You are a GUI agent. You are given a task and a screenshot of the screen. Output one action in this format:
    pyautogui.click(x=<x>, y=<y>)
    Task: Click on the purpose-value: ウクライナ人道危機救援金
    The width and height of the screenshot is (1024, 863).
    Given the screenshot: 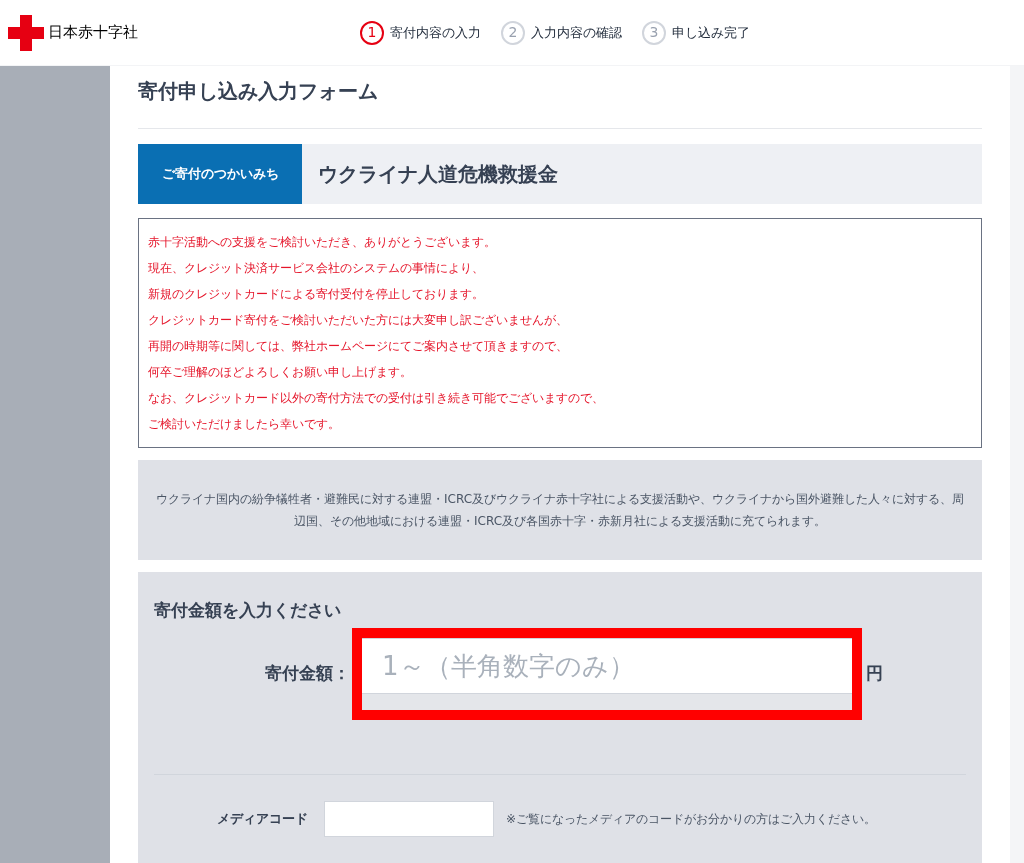 What is the action you would take?
    pyautogui.click(x=437, y=174)
    